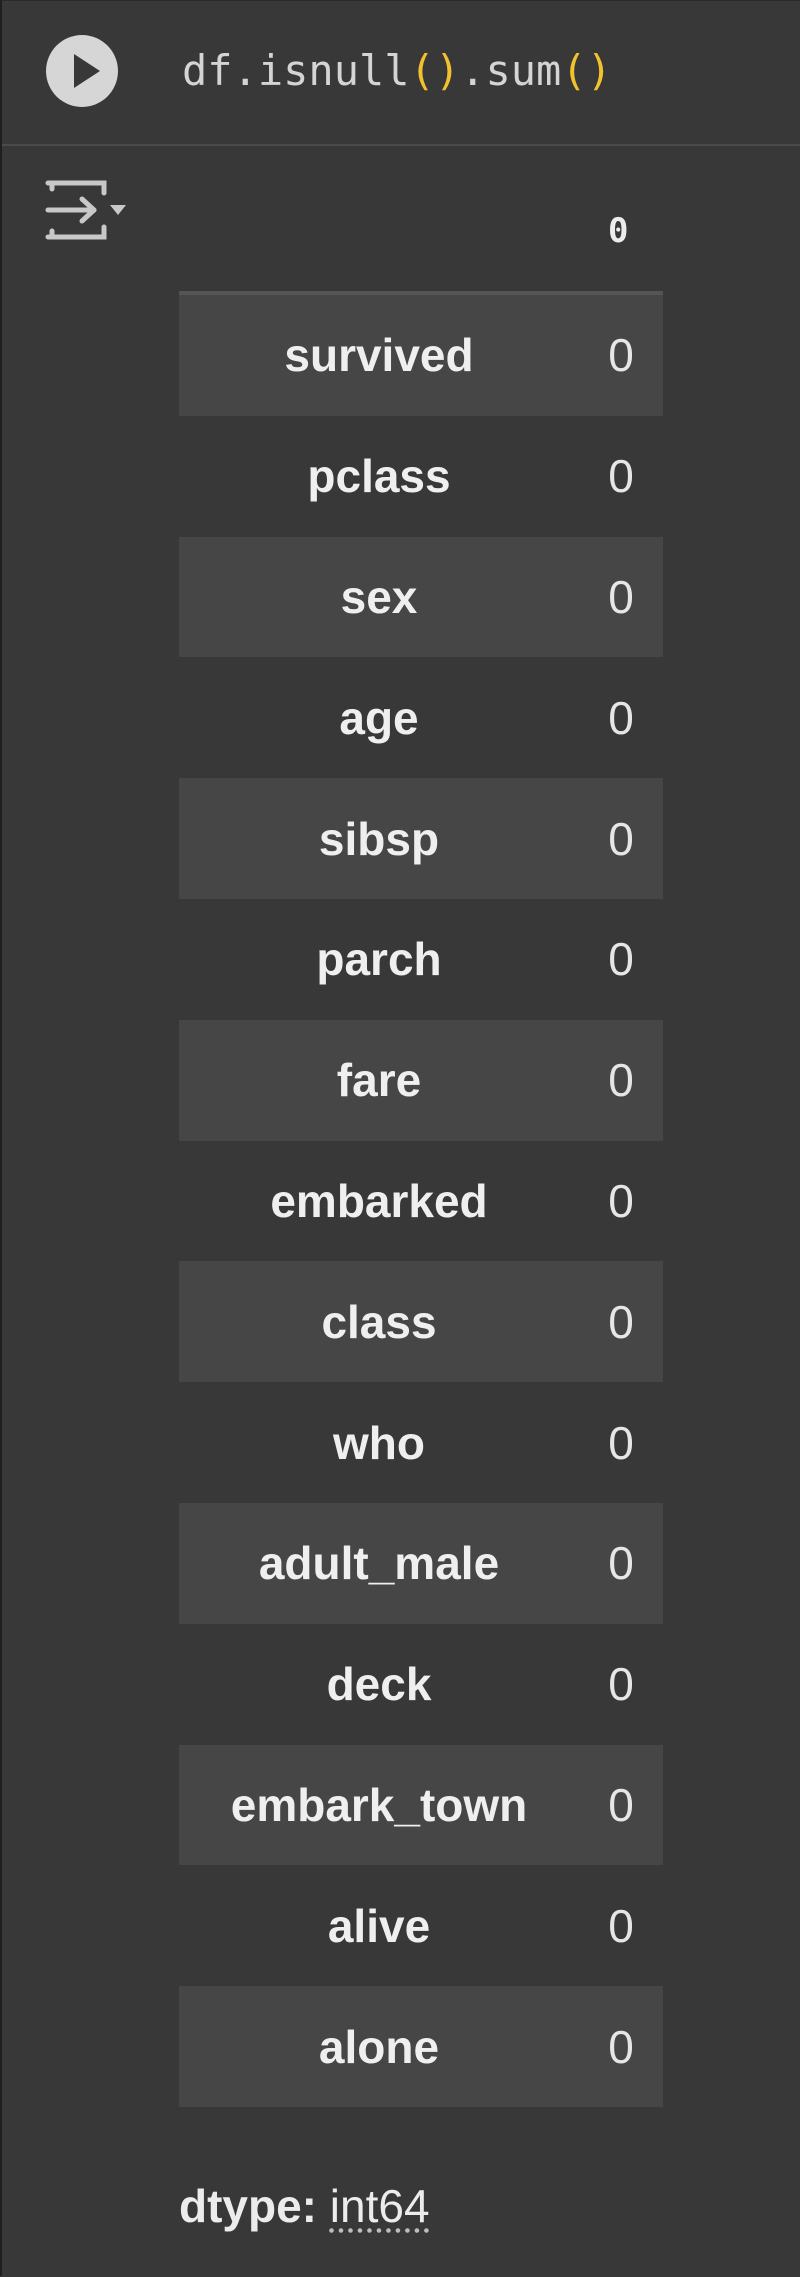  I want to click on dtype-line: dtype: int64, so click(304, 2206).